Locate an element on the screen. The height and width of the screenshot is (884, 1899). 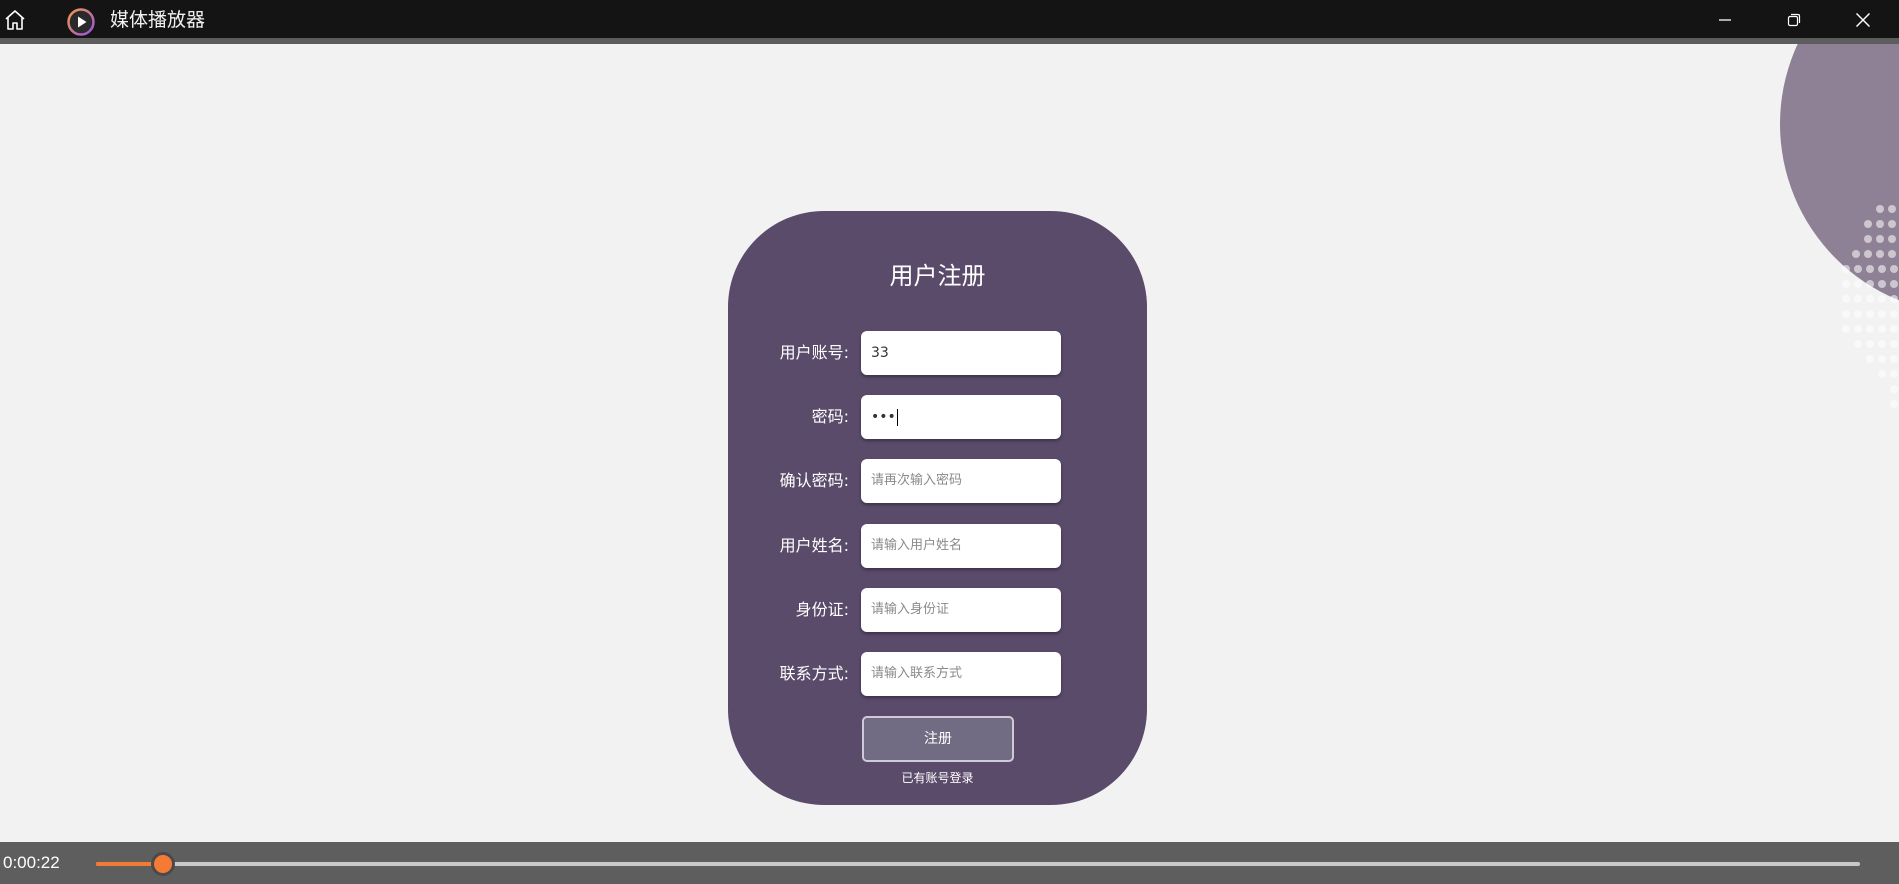
text-caret is located at coordinates (897, 417).